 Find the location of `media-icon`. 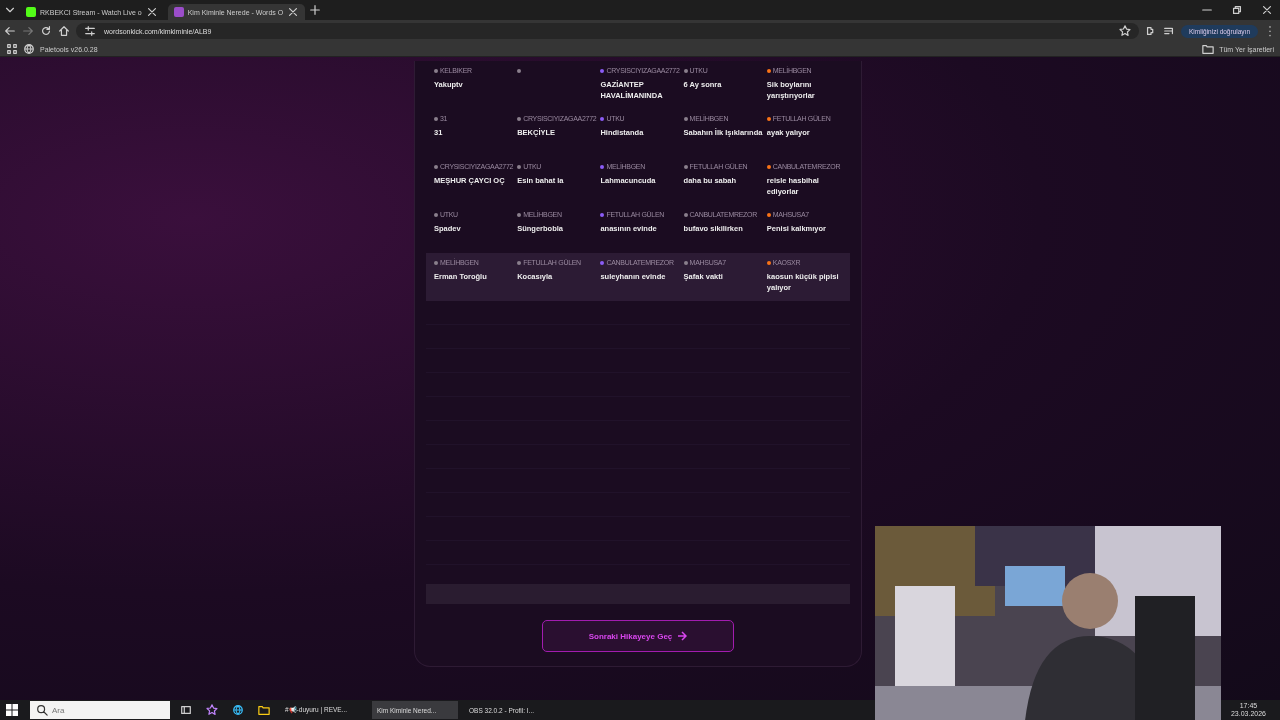

media-icon is located at coordinates (1168, 31).